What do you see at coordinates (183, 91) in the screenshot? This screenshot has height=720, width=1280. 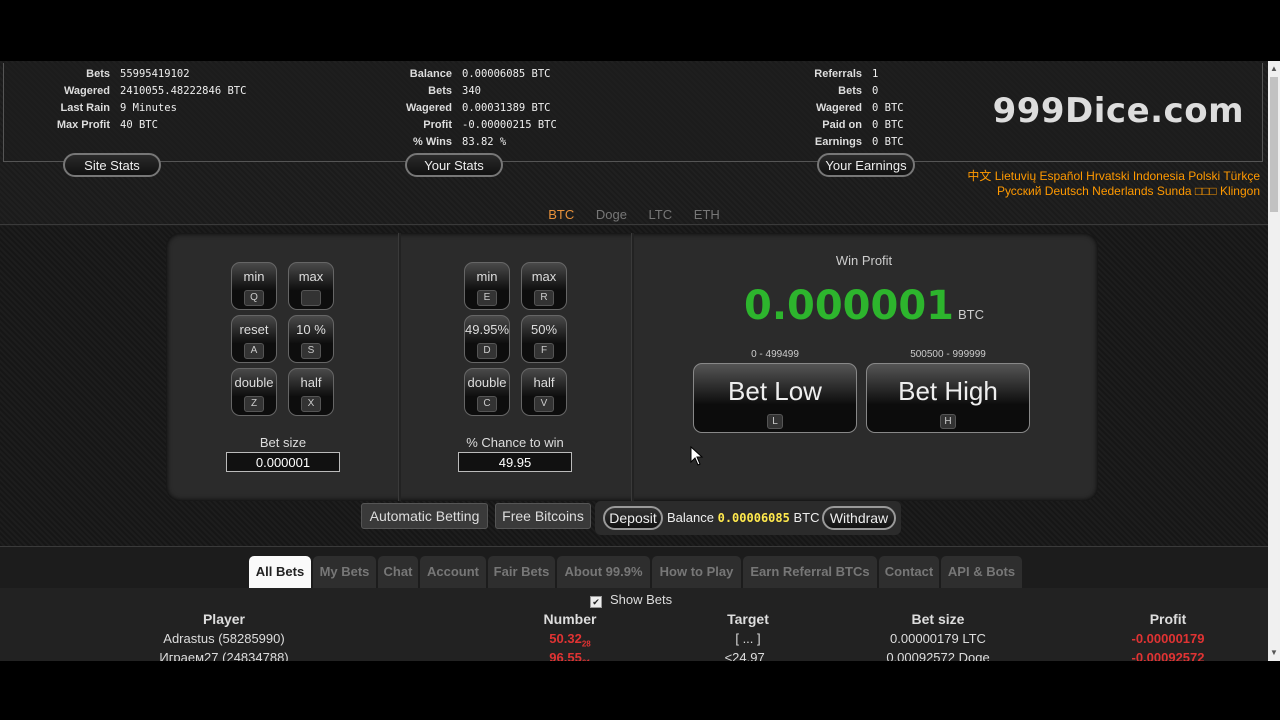 I see `stat-value: 2410055.48222846 BTC` at bounding box center [183, 91].